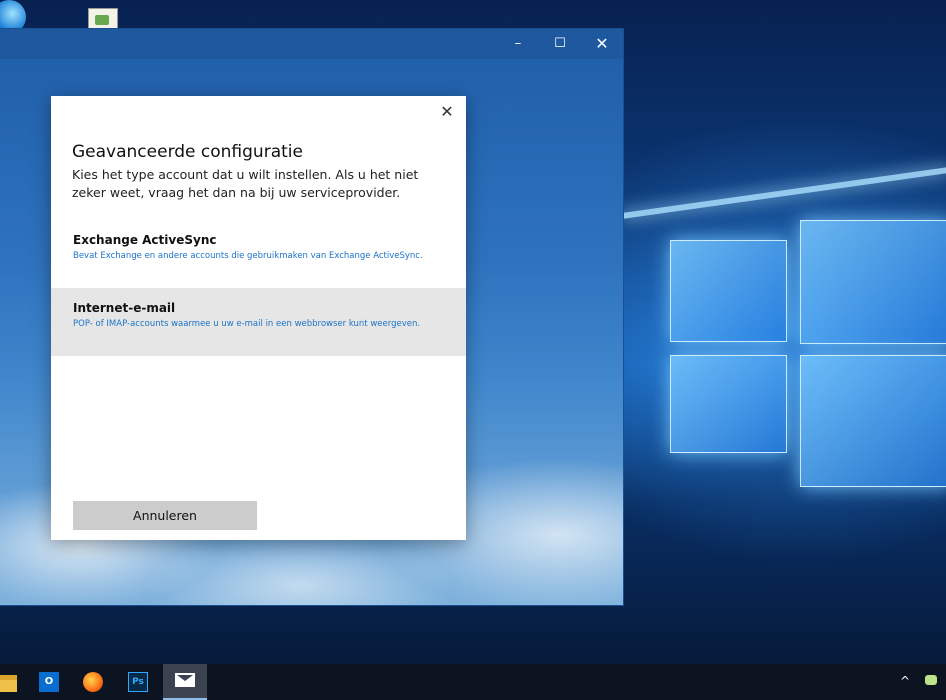 This screenshot has width=946, height=700. I want to click on photoshop-icon: Ps, so click(138, 682).